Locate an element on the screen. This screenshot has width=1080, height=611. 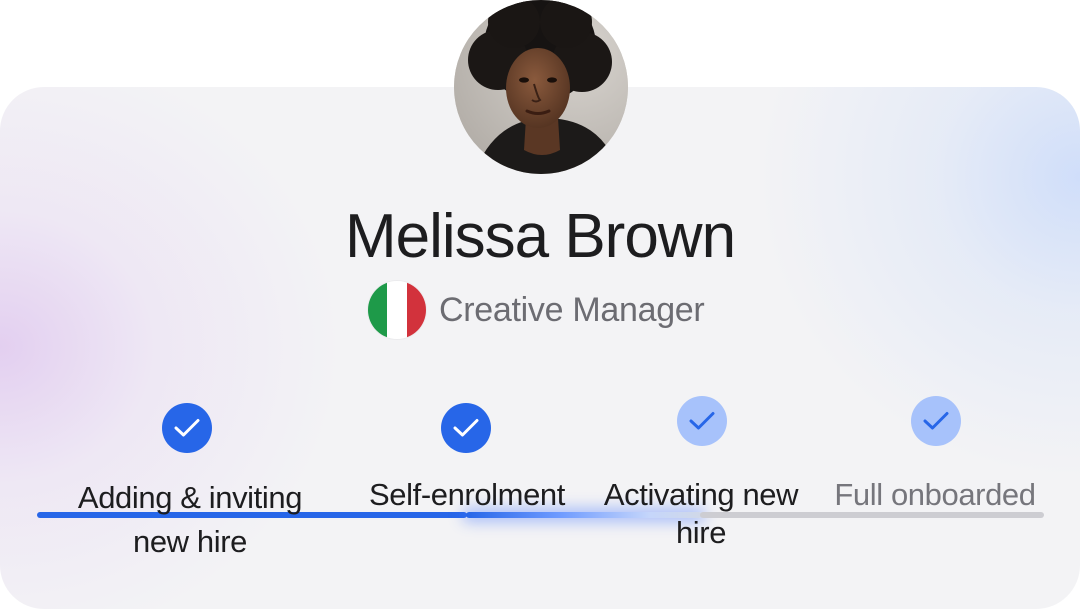
avatar is located at coordinates (541, 87).